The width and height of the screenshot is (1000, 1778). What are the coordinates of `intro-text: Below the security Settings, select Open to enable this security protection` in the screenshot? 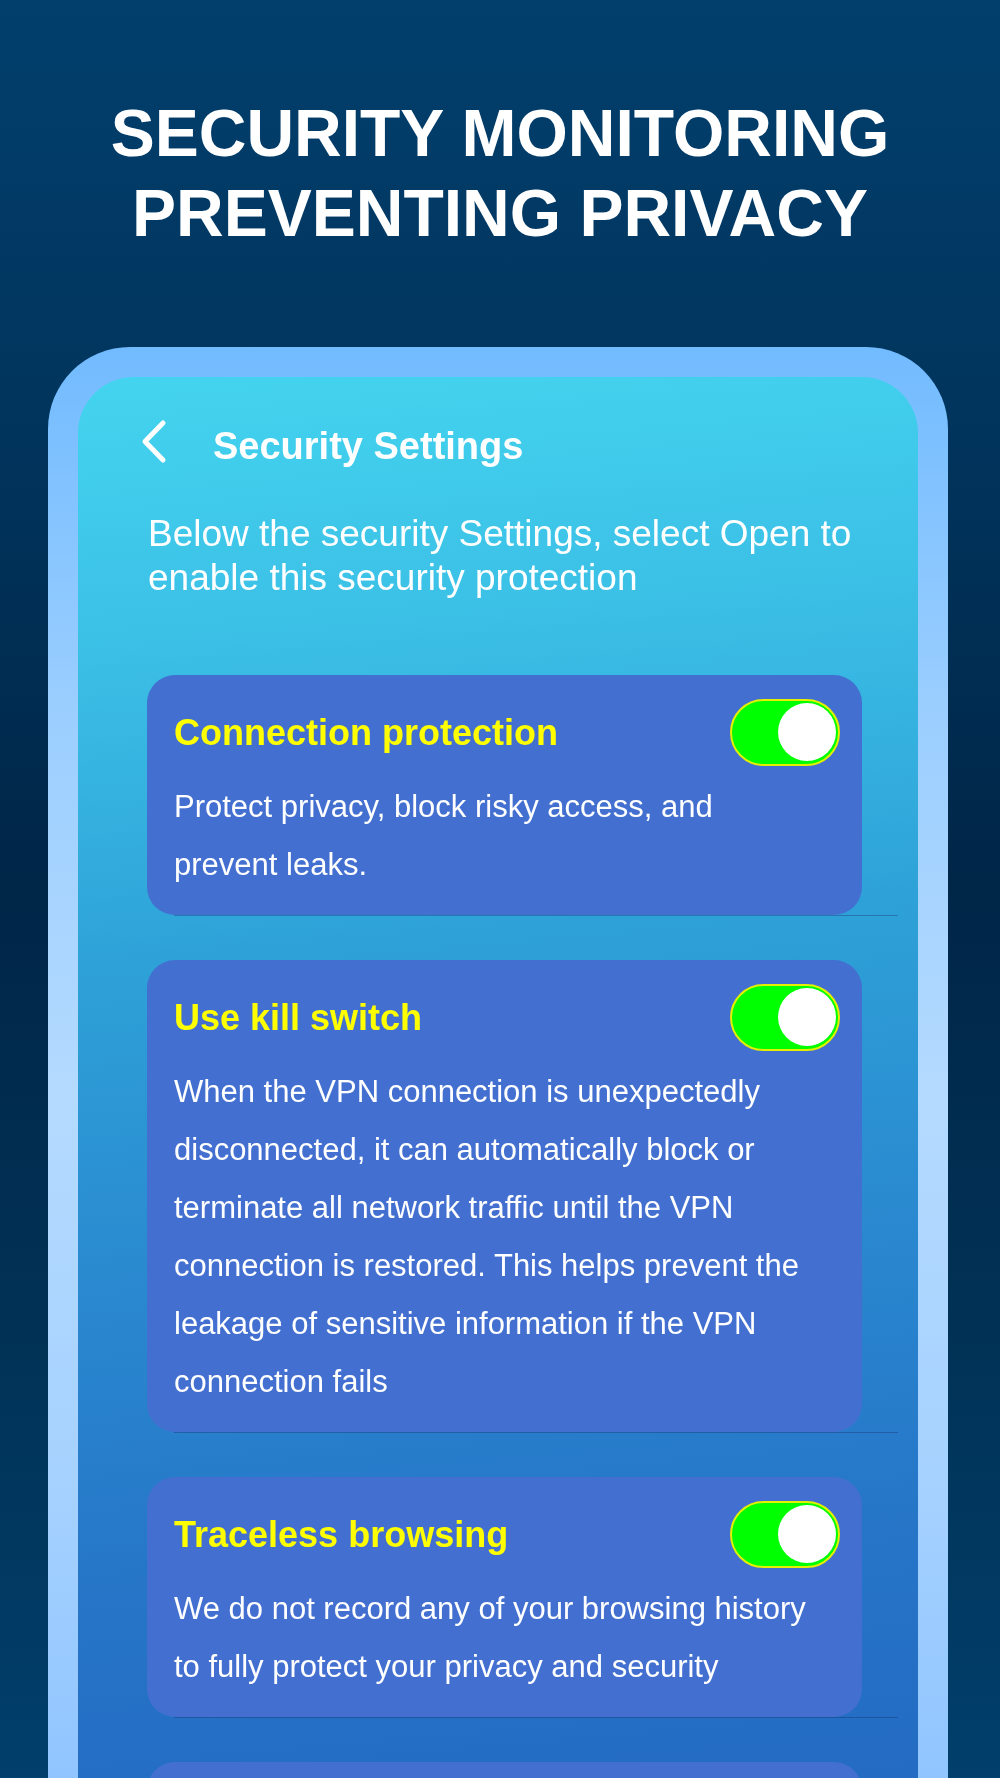 It's located at (500, 556).